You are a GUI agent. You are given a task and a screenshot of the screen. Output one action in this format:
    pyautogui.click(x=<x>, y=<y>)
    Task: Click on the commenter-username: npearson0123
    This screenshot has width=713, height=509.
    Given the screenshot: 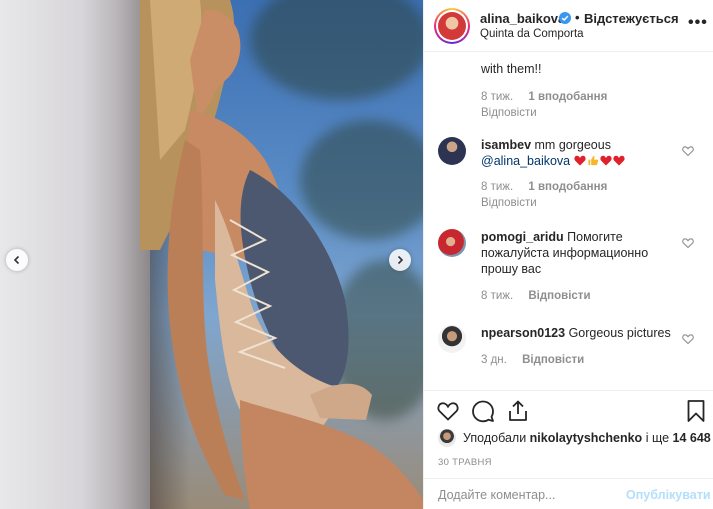 What is the action you would take?
    pyautogui.click(x=523, y=333)
    